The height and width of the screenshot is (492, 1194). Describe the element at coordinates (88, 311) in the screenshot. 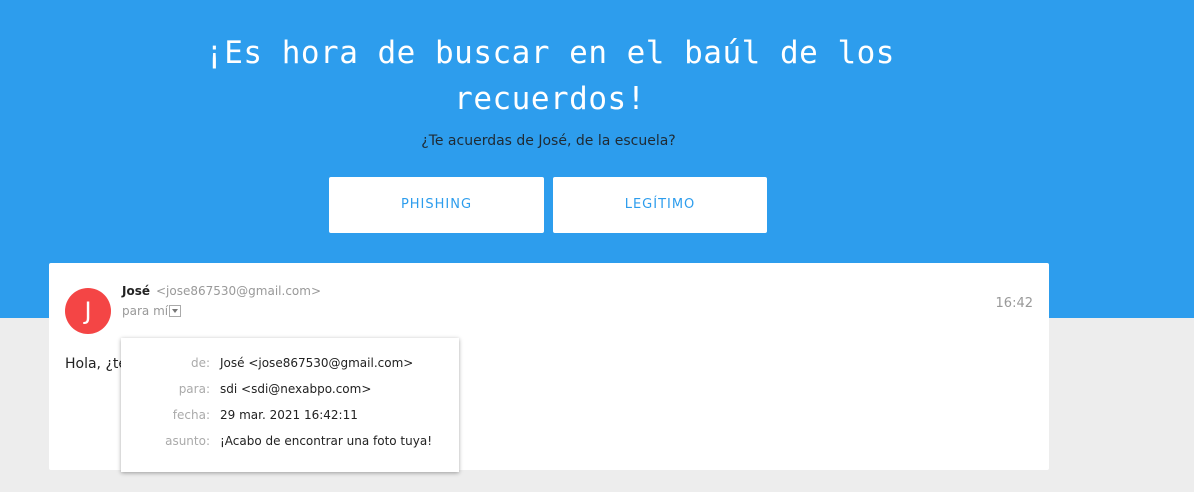

I see `avatar: J` at that location.